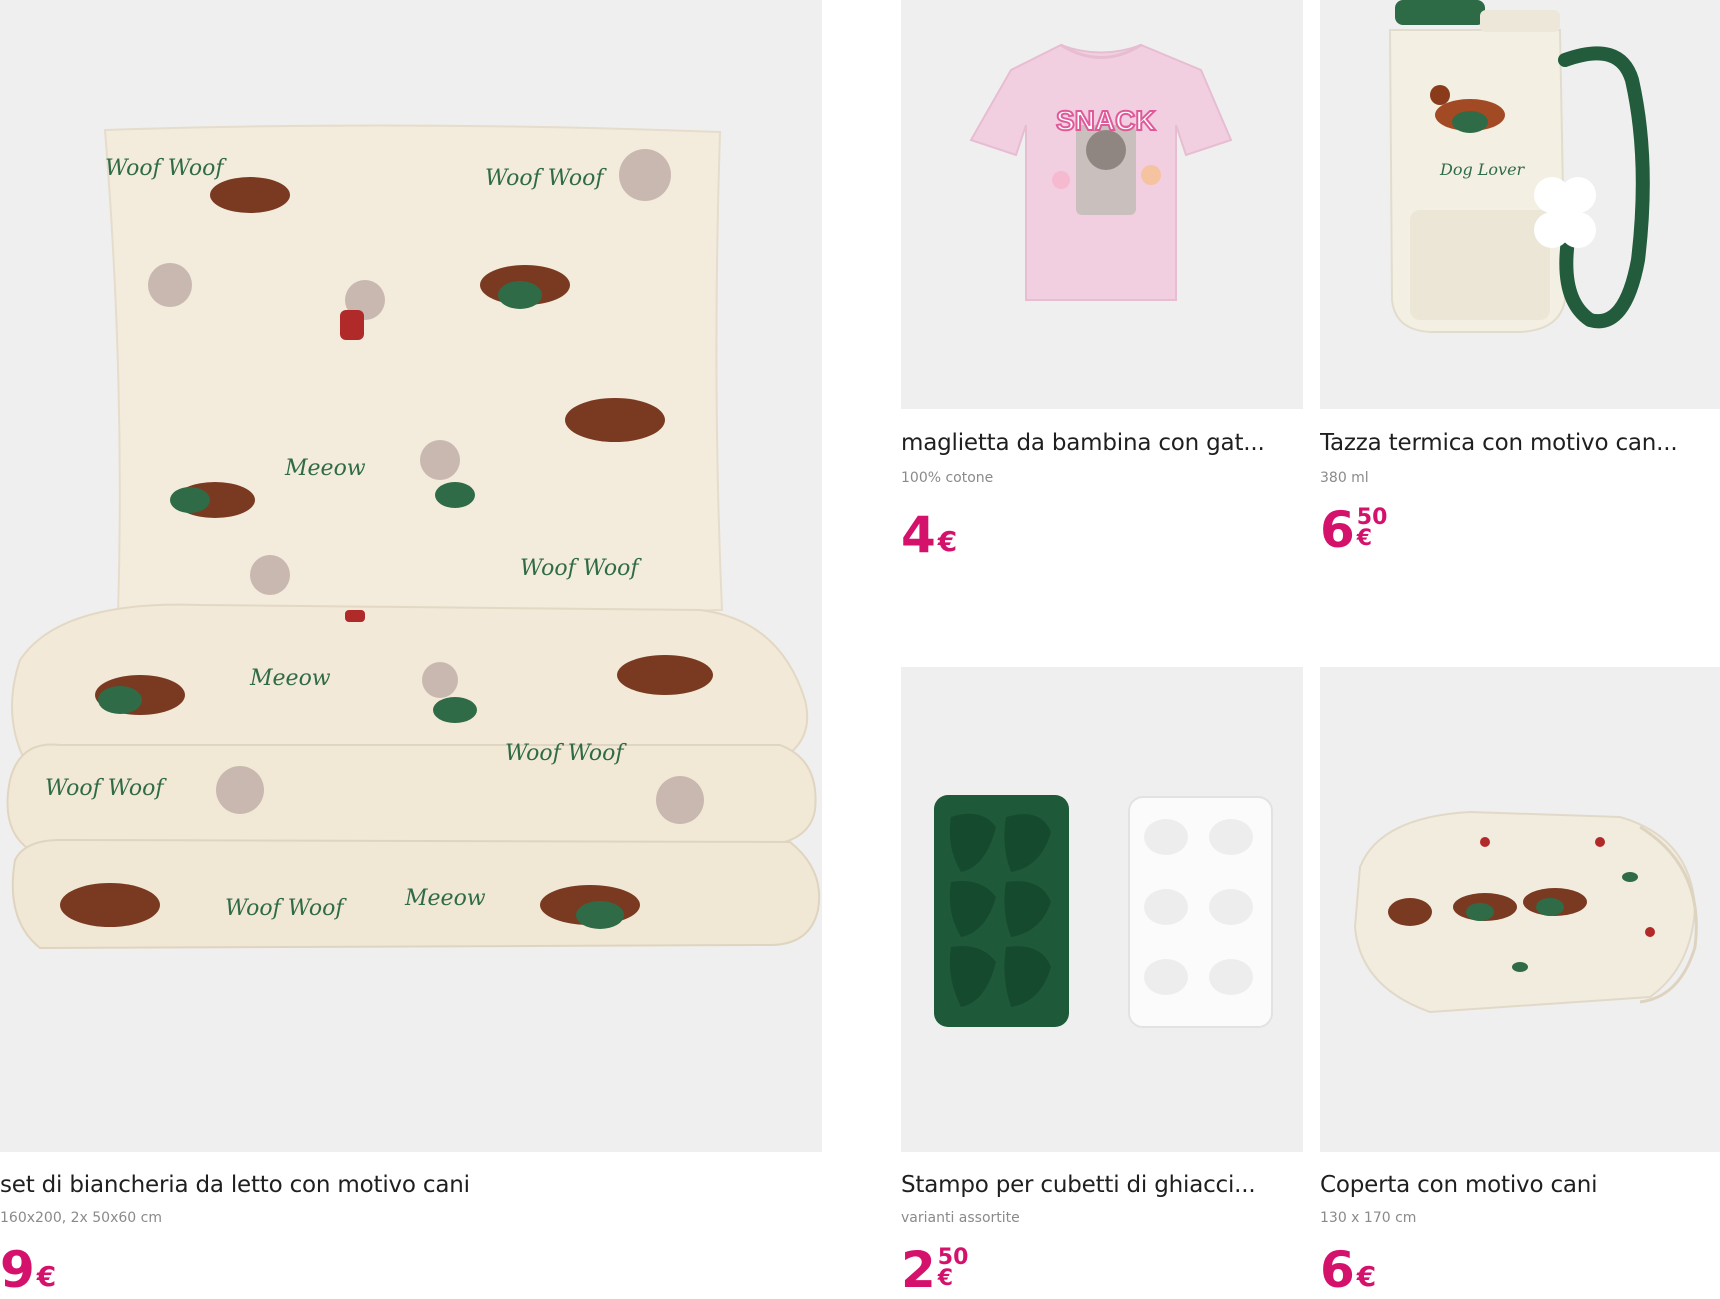 This screenshot has width=1720, height=1299. What do you see at coordinates (1344, 478) in the screenshot?
I see `product-subtitle: 380 ml` at bounding box center [1344, 478].